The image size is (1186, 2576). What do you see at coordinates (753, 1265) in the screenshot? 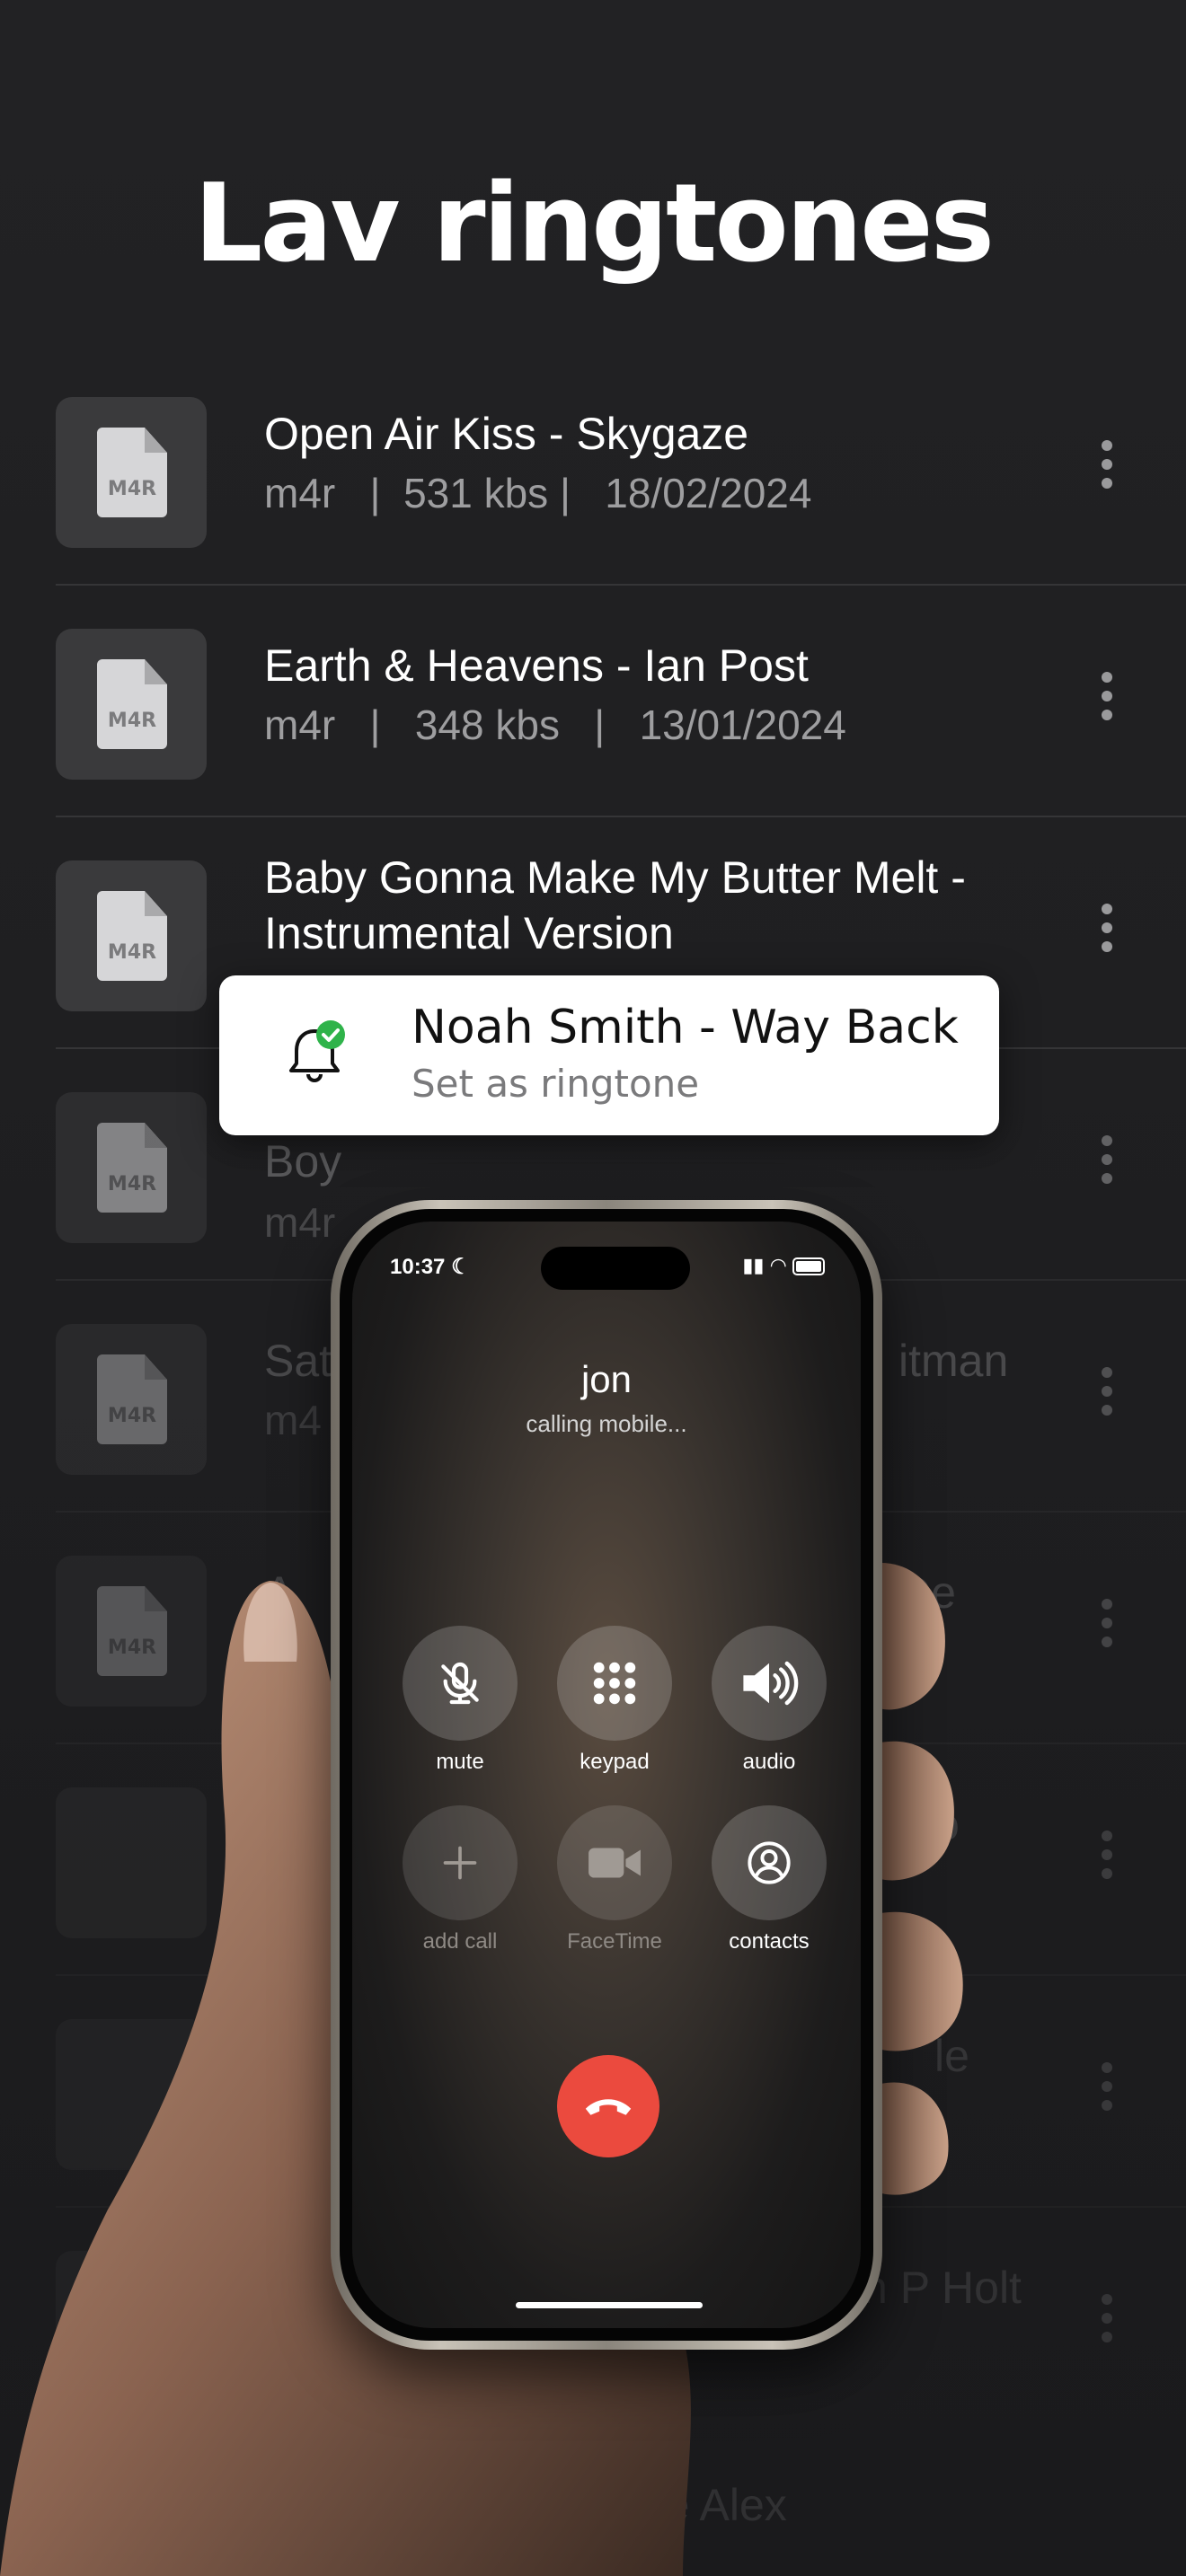
I see `signal-icon: ▮▮` at bounding box center [753, 1265].